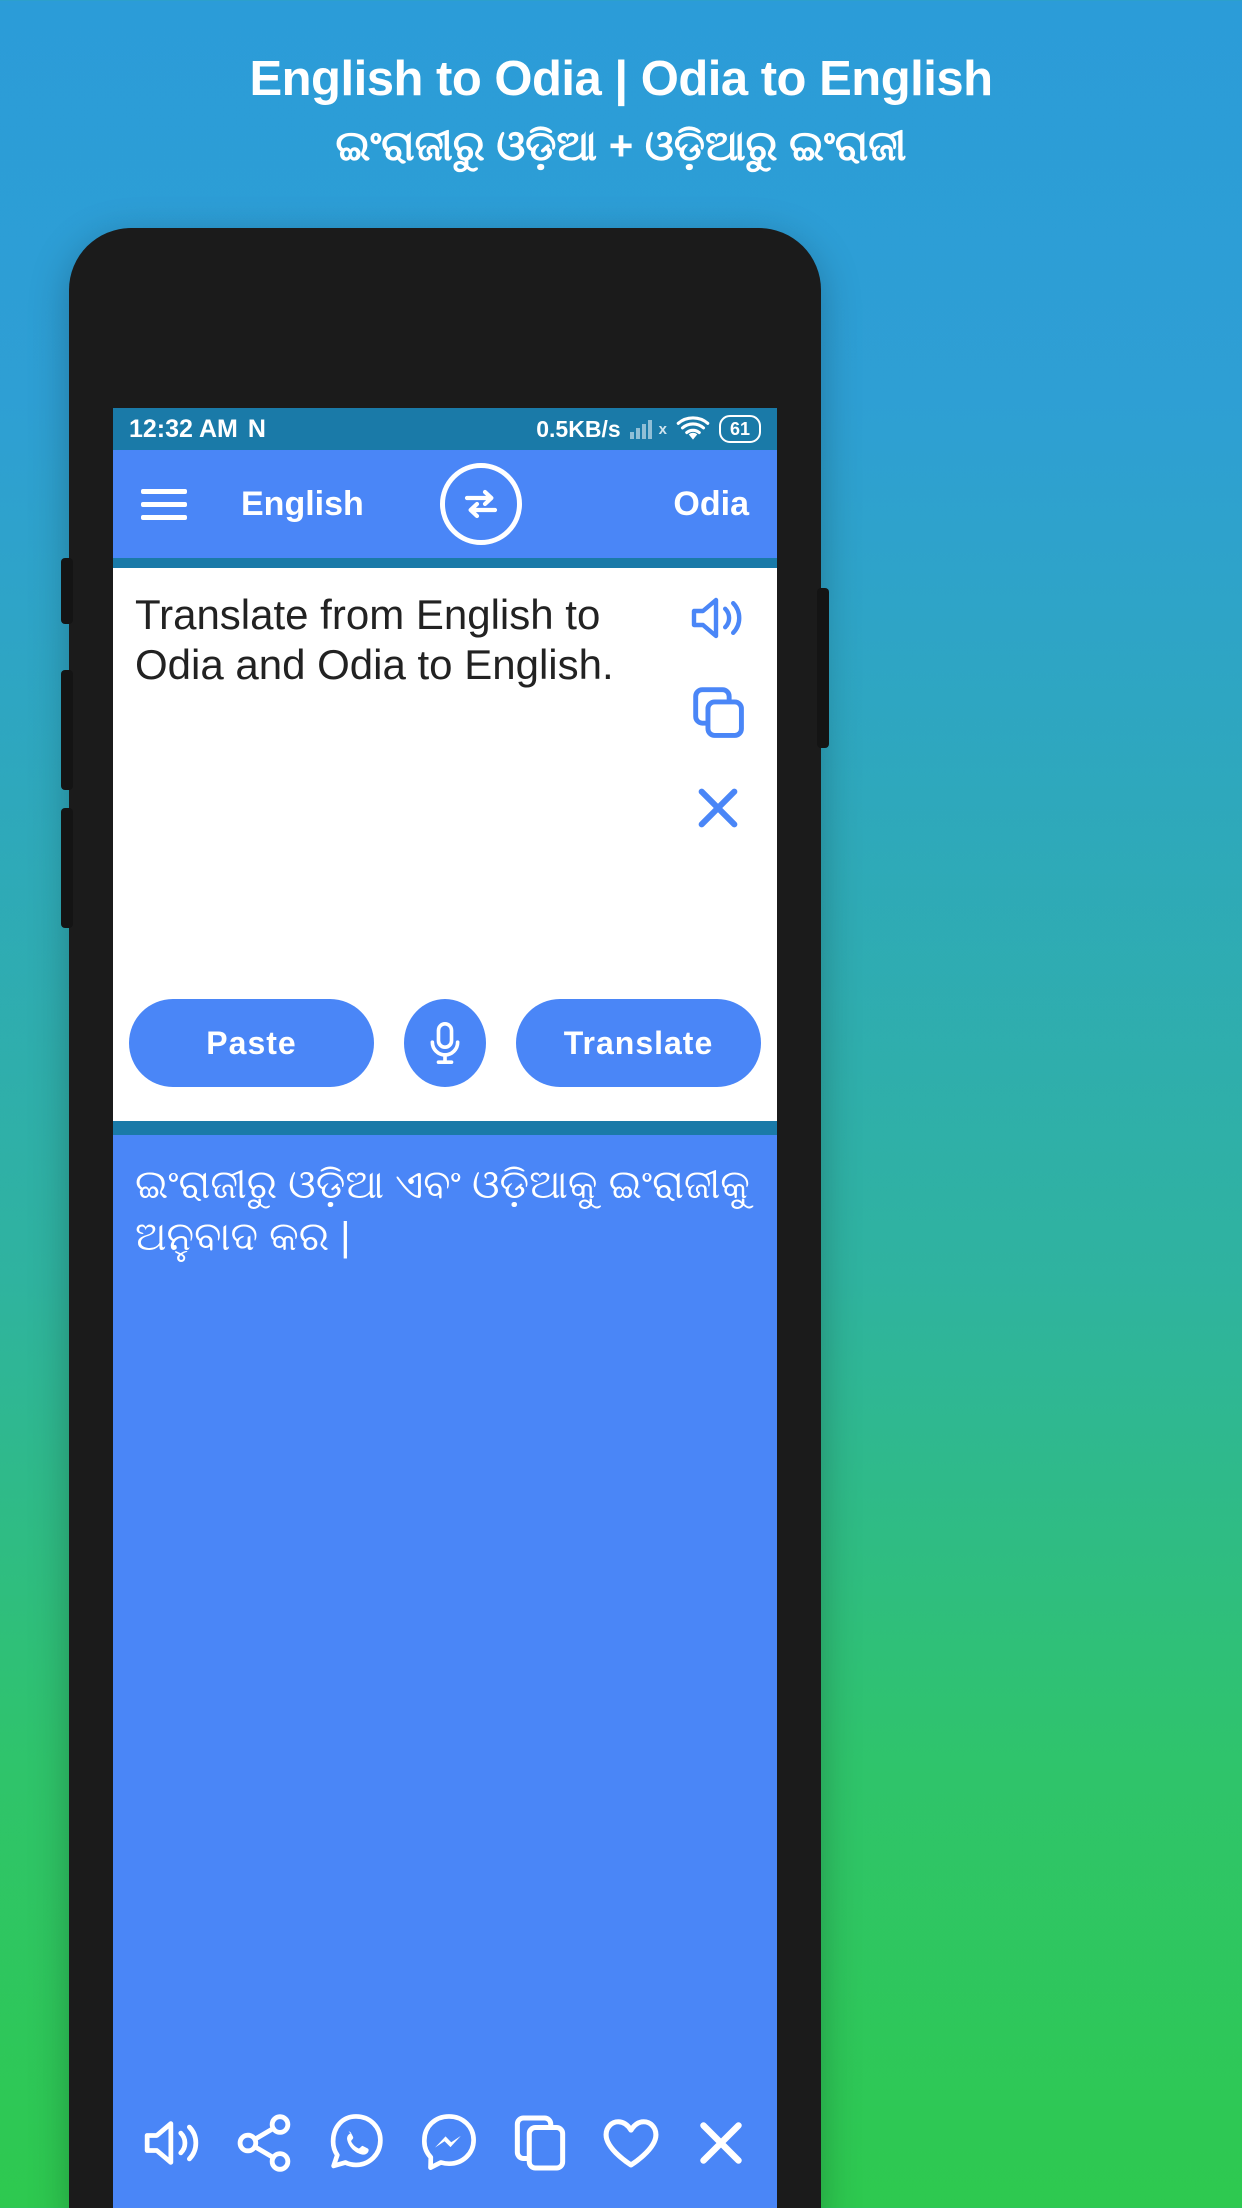 The width and height of the screenshot is (1242, 2208). I want to click on input-button-row: Paste Translate, so click(445, 1060).